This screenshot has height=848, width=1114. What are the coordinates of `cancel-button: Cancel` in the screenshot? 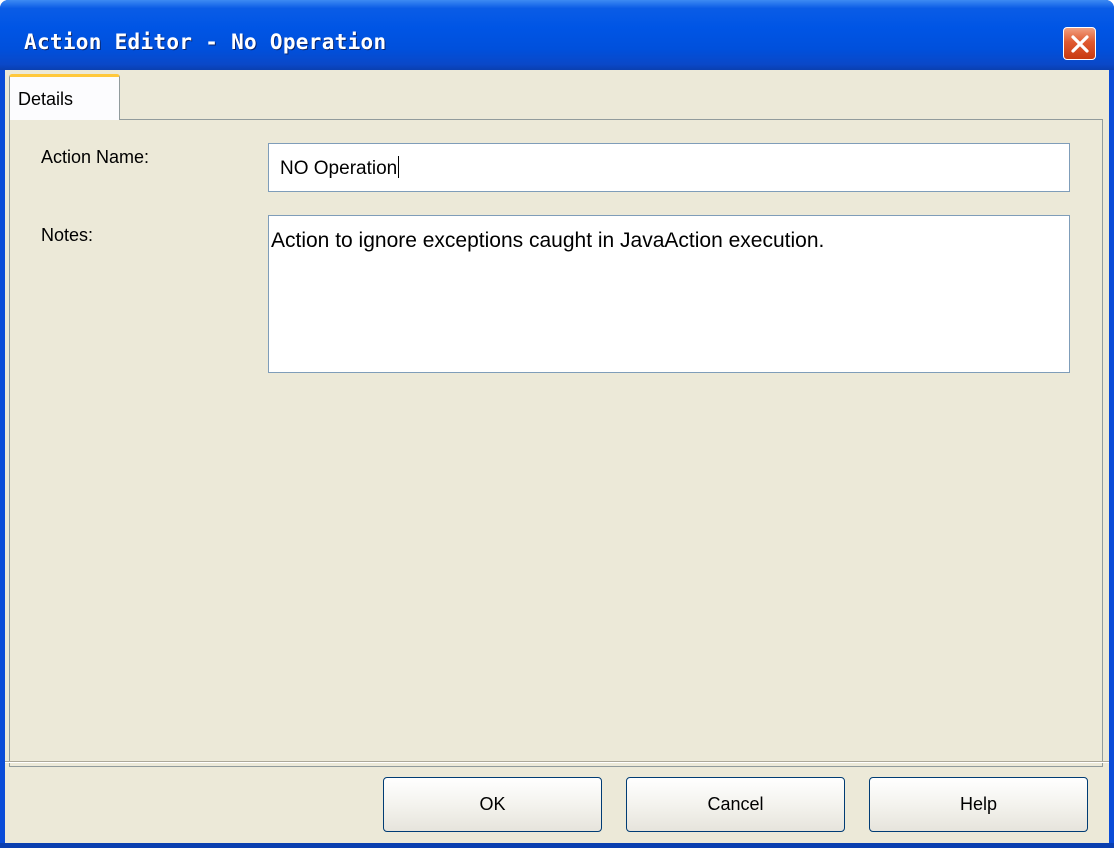 It's located at (735, 804).